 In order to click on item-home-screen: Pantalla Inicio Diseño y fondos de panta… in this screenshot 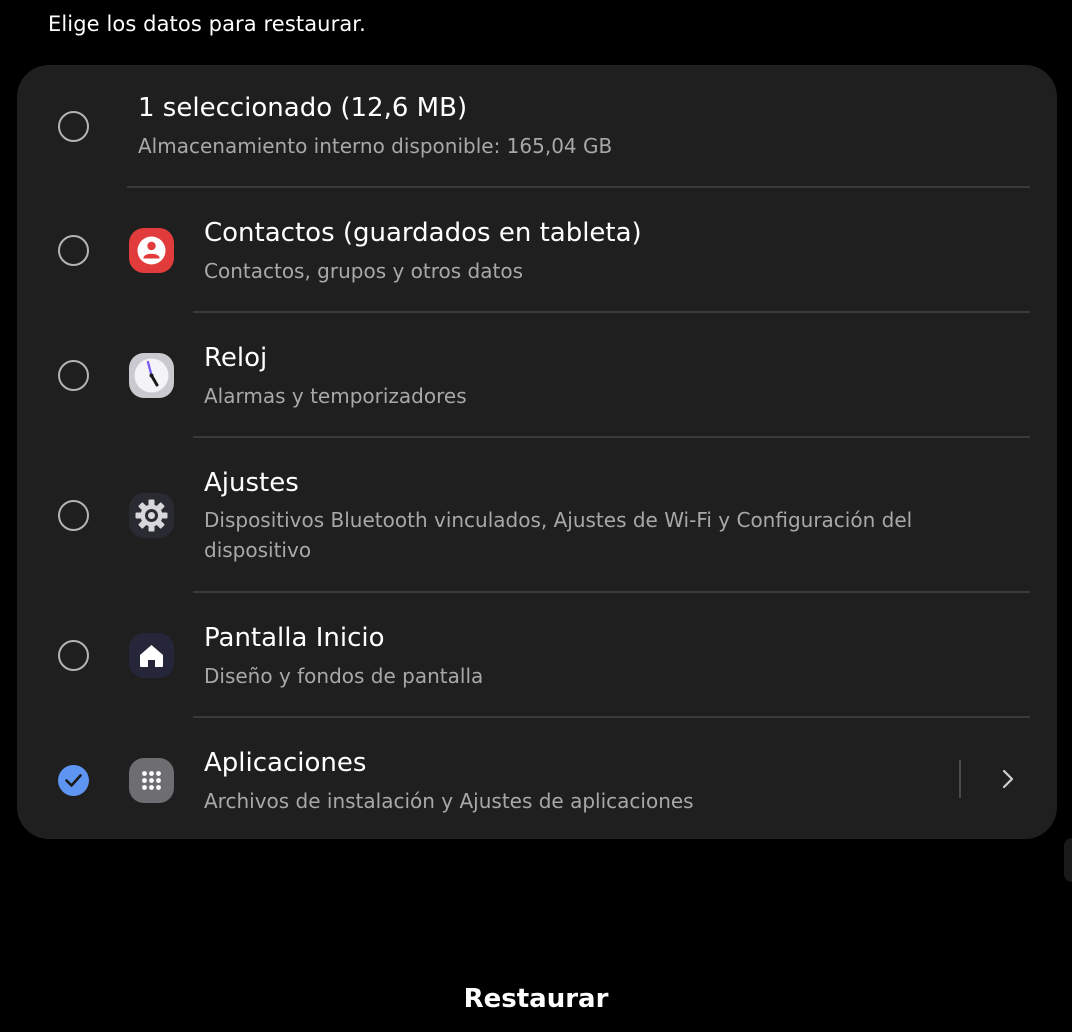, I will do `click(537, 655)`.